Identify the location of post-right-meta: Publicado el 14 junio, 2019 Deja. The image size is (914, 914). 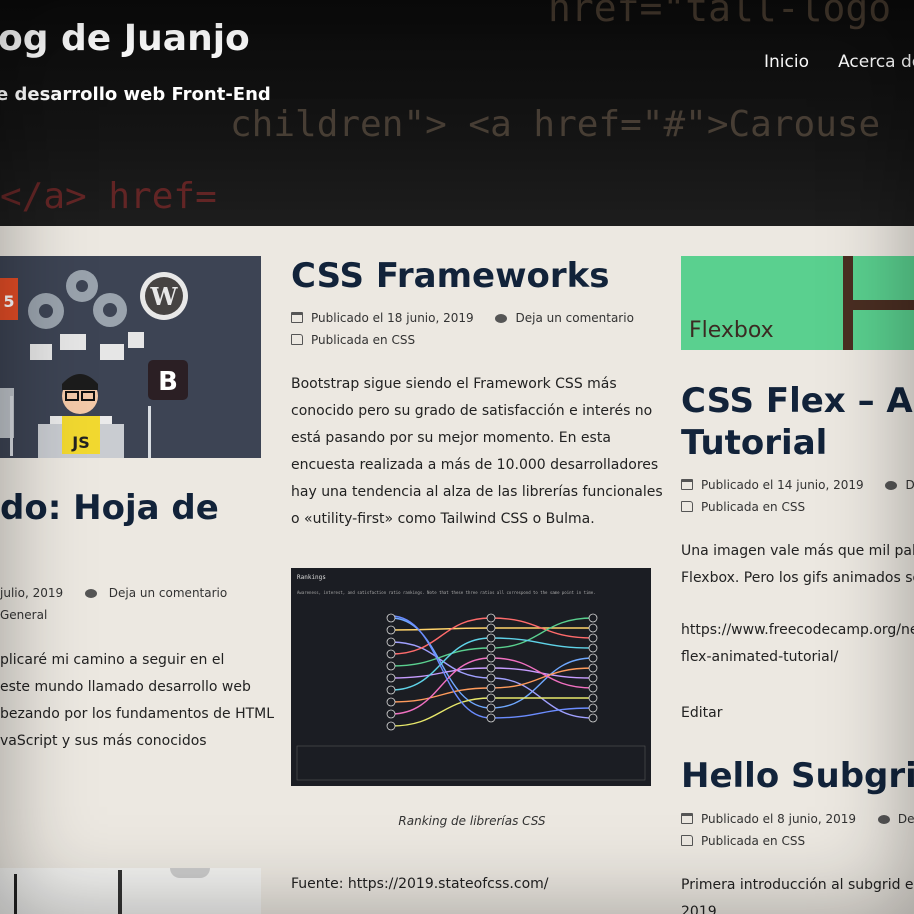
(797, 485).